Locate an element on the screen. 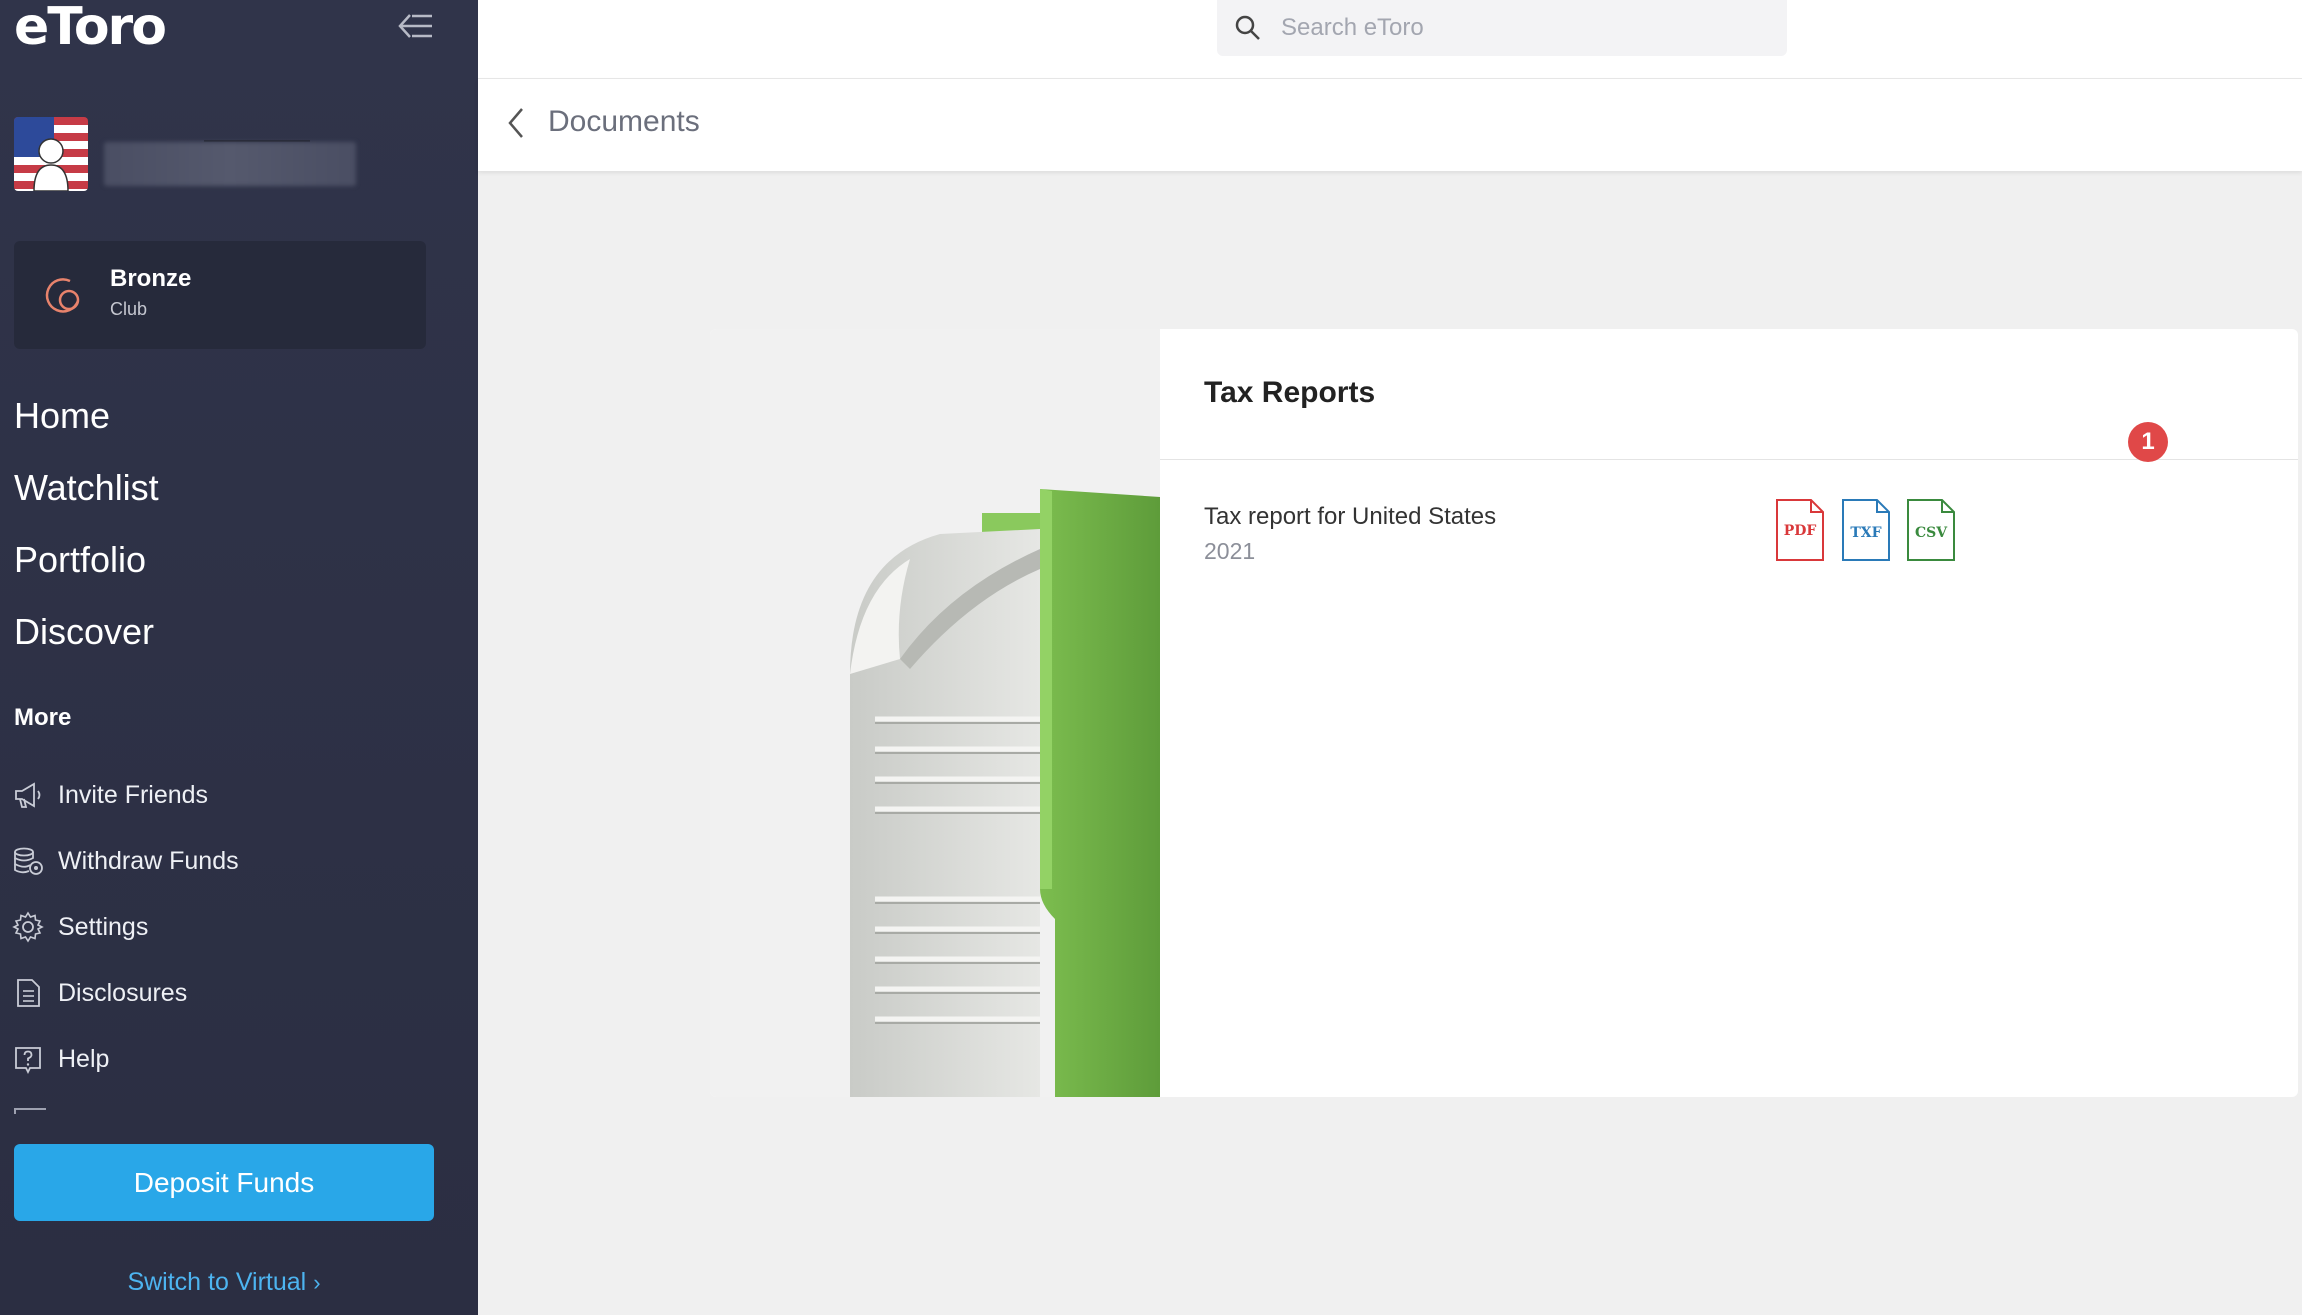  nav-withdraw-funds: Withdraw Funds is located at coordinates (125, 861).